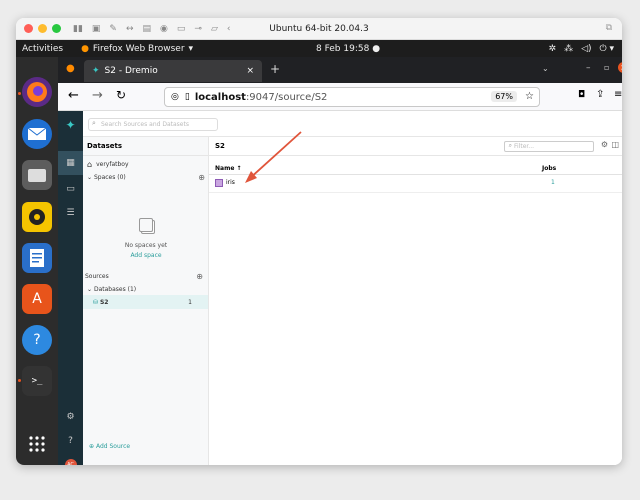 This screenshot has width=640, height=500. Describe the element at coordinates (588, 68) in the screenshot. I see `minimize-window-icon: –` at that location.